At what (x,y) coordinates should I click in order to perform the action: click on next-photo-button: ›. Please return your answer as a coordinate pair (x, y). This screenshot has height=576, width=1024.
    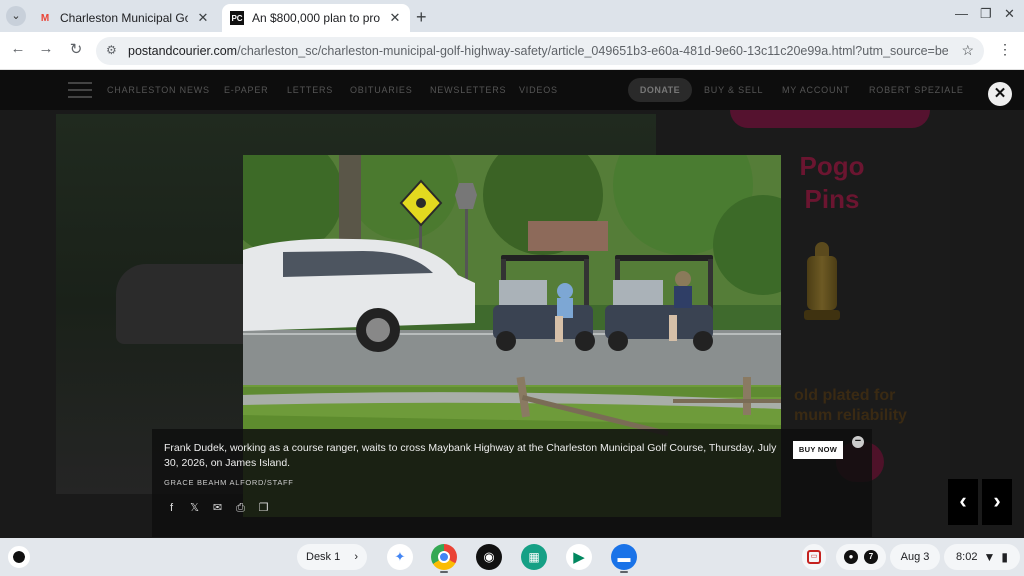
    Looking at the image, I should click on (997, 502).